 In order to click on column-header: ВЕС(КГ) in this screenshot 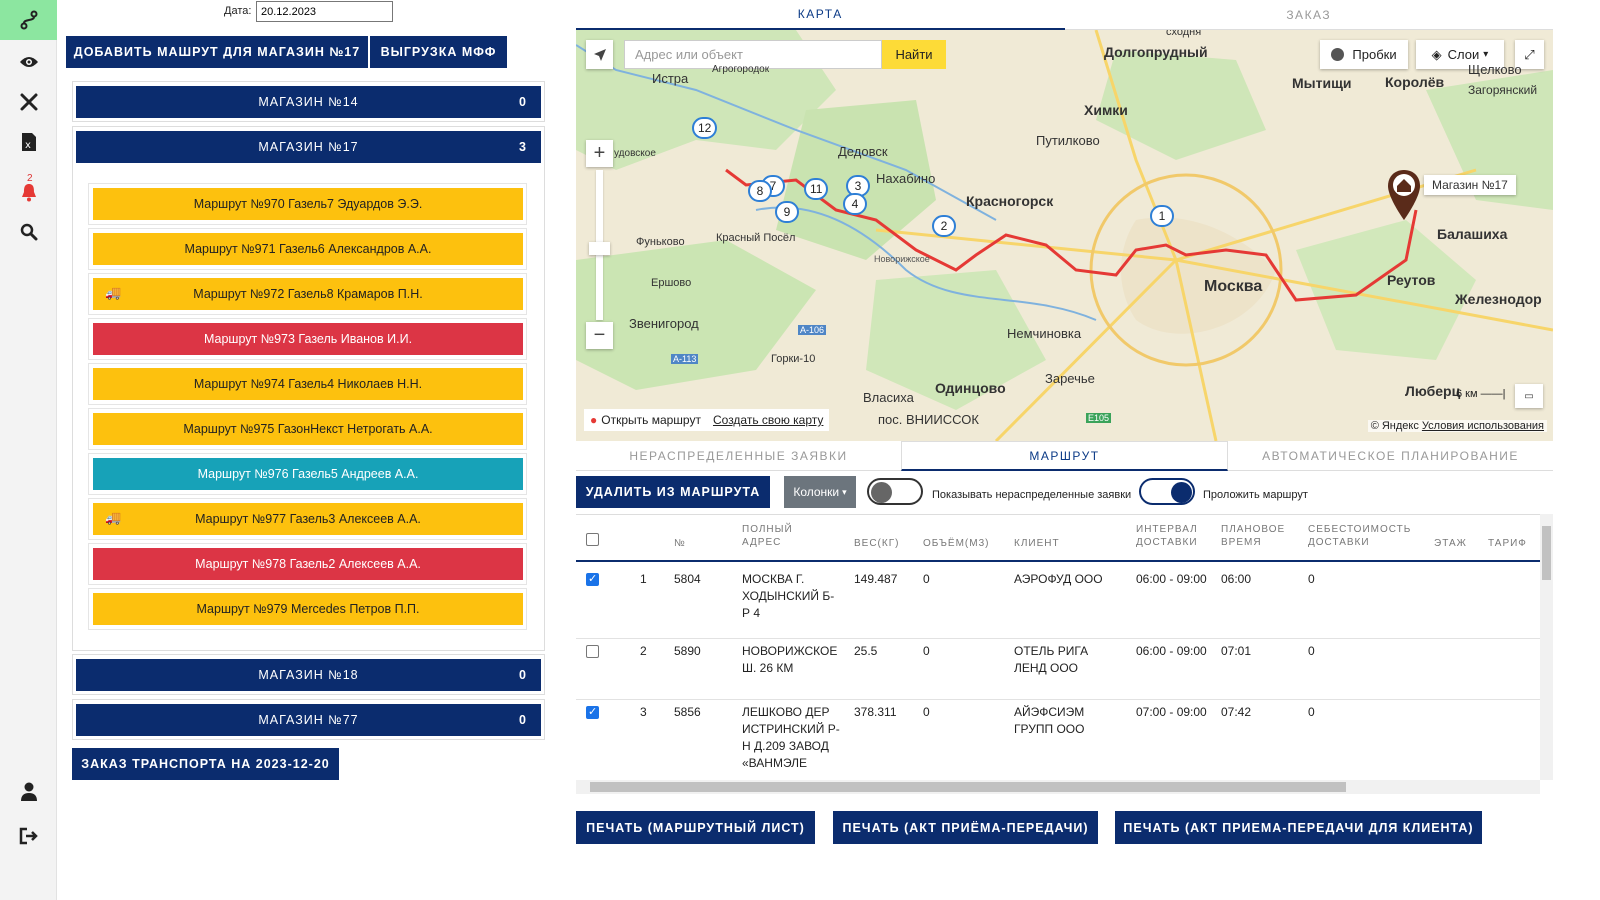, I will do `click(876, 543)`.